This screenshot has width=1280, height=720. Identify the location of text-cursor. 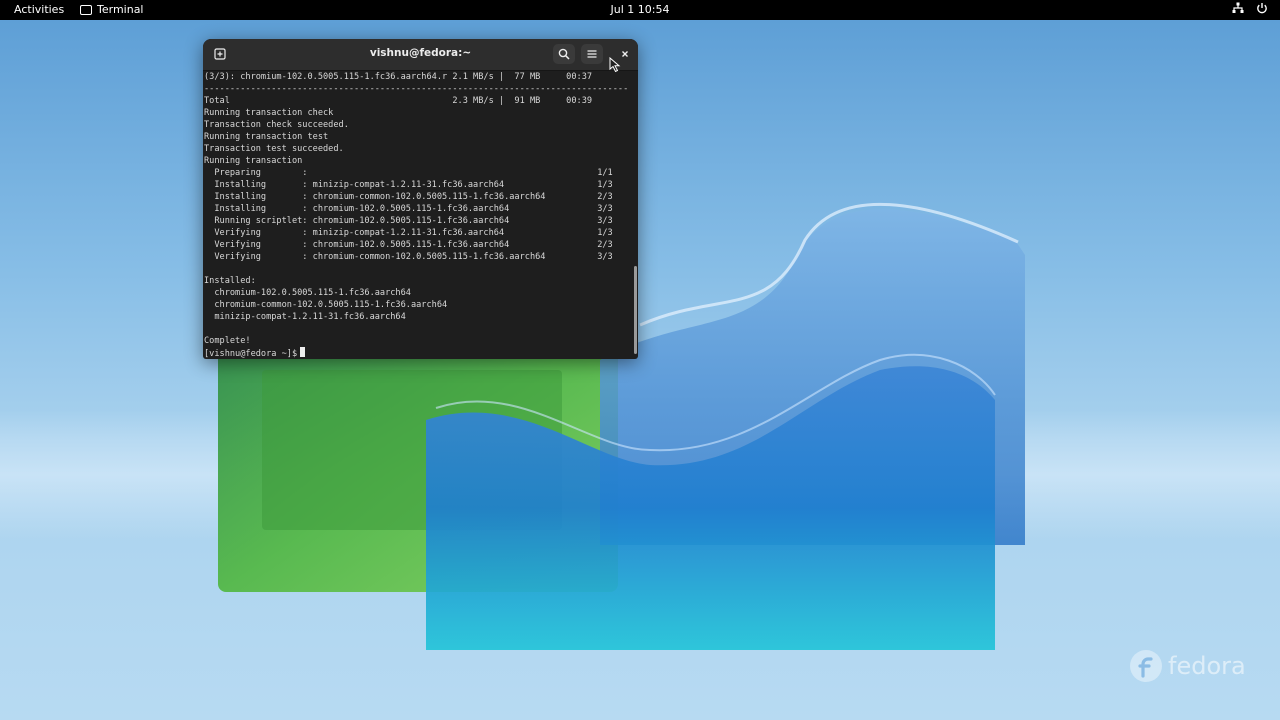
(303, 352).